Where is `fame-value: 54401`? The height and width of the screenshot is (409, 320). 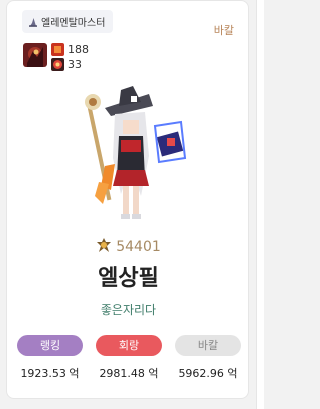 fame-value: 54401 is located at coordinates (138, 247).